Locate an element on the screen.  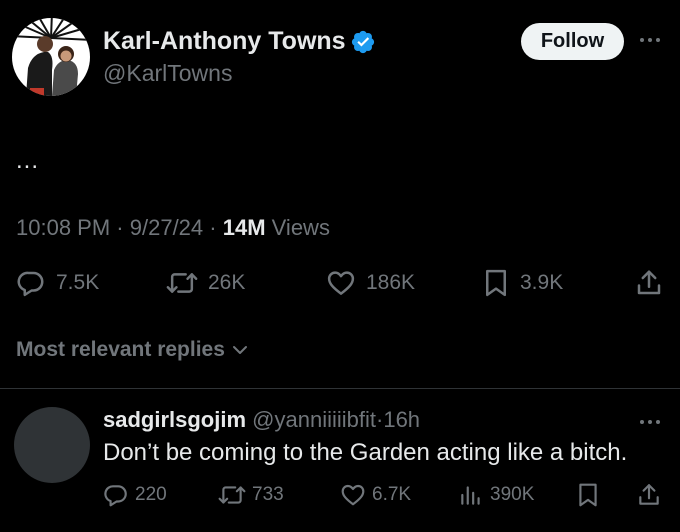
replies-sort-dropdown: Most relevant replies is located at coordinates (132, 350).